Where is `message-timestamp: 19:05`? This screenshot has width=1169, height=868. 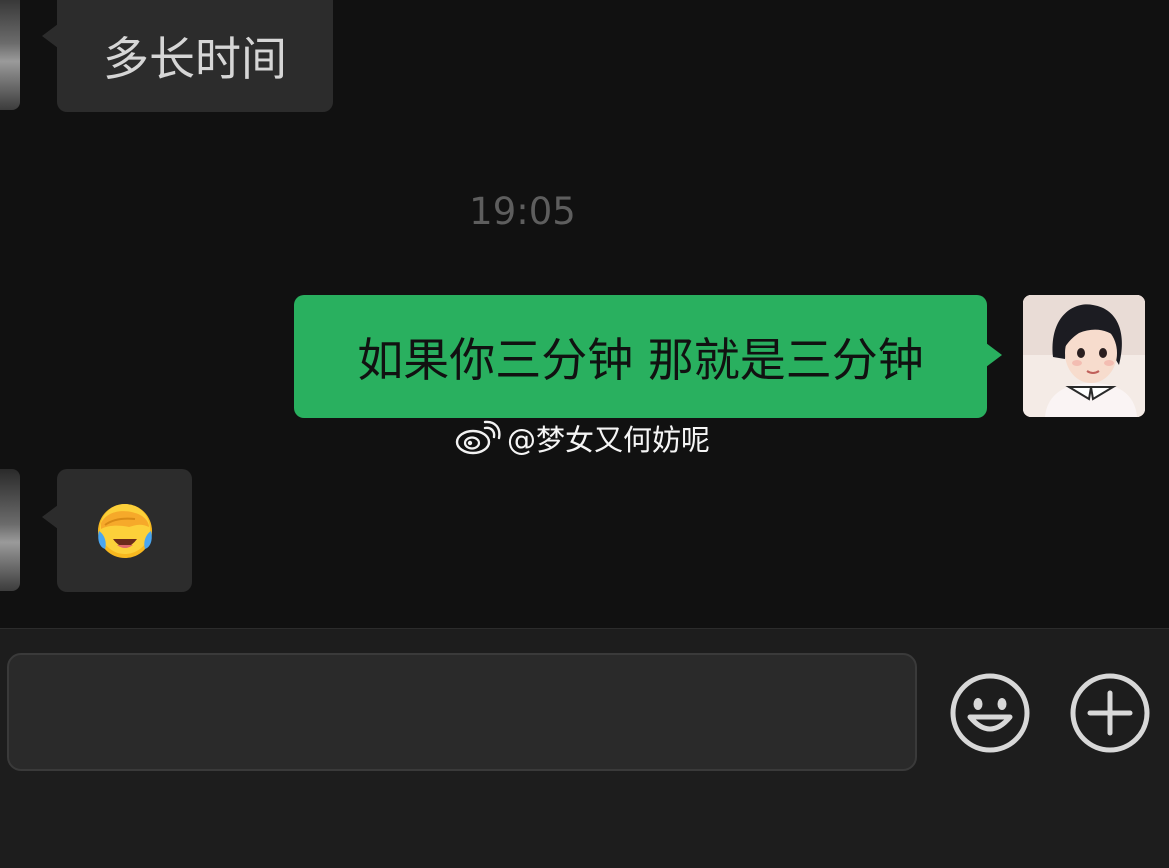 message-timestamp: 19:05 is located at coordinates (522, 211).